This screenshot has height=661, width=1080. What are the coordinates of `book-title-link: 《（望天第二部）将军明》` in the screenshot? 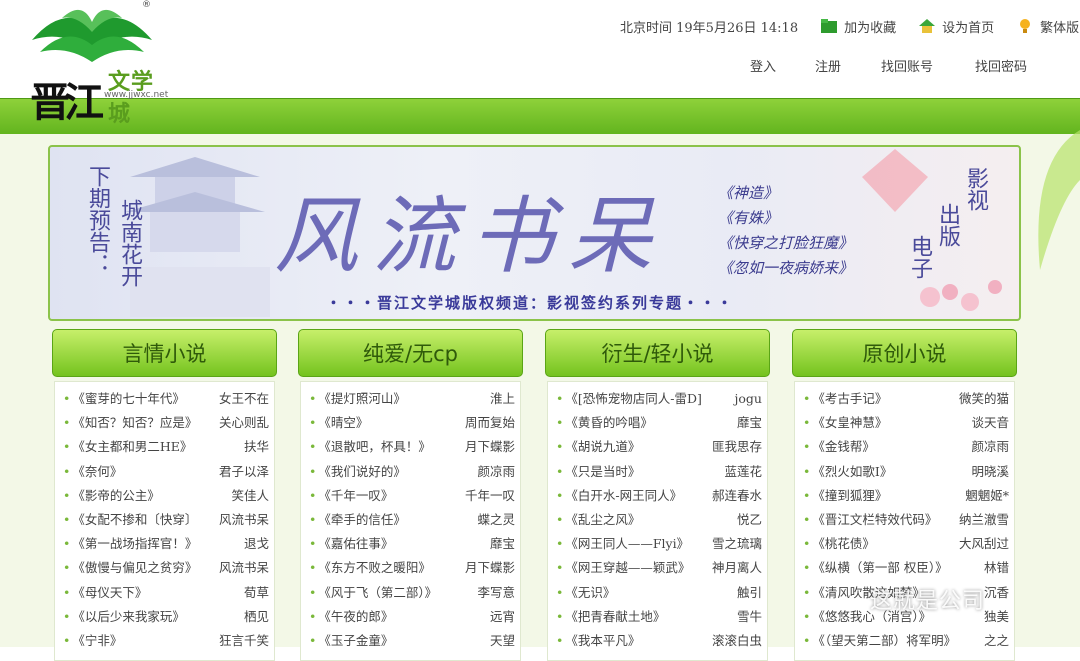 It's located at (878, 641).